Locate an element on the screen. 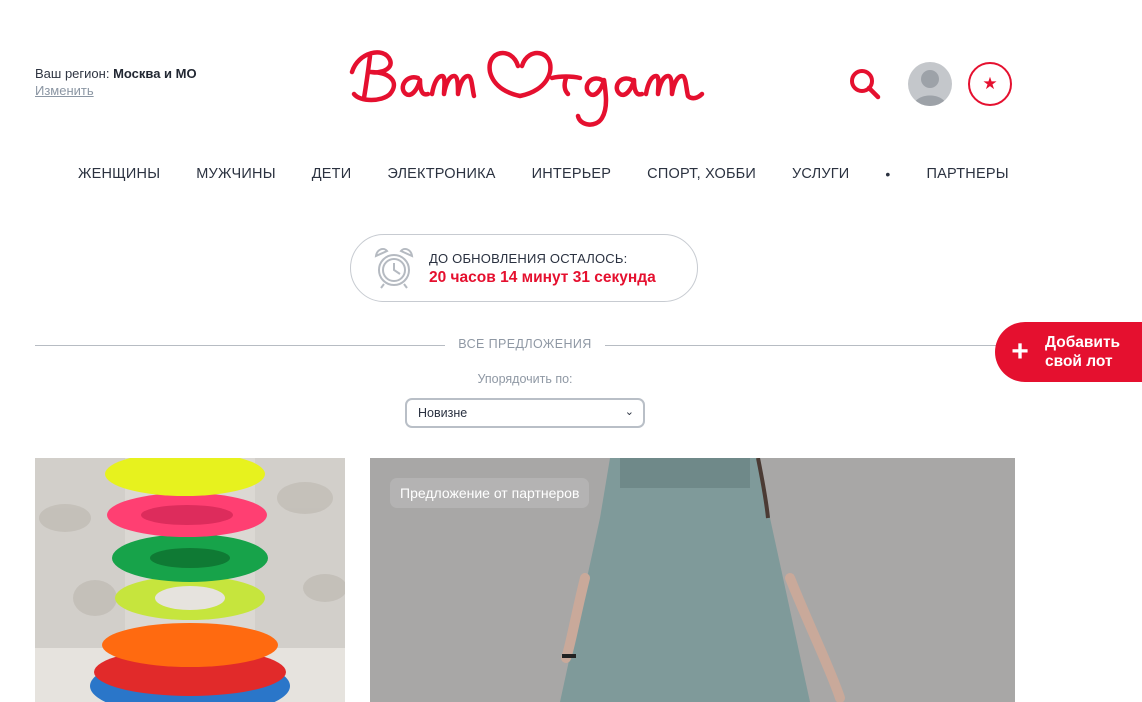 The height and width of the screenshot is (702, 1142). sort-selected-value: Новизне is located at coordinates (443, 413).